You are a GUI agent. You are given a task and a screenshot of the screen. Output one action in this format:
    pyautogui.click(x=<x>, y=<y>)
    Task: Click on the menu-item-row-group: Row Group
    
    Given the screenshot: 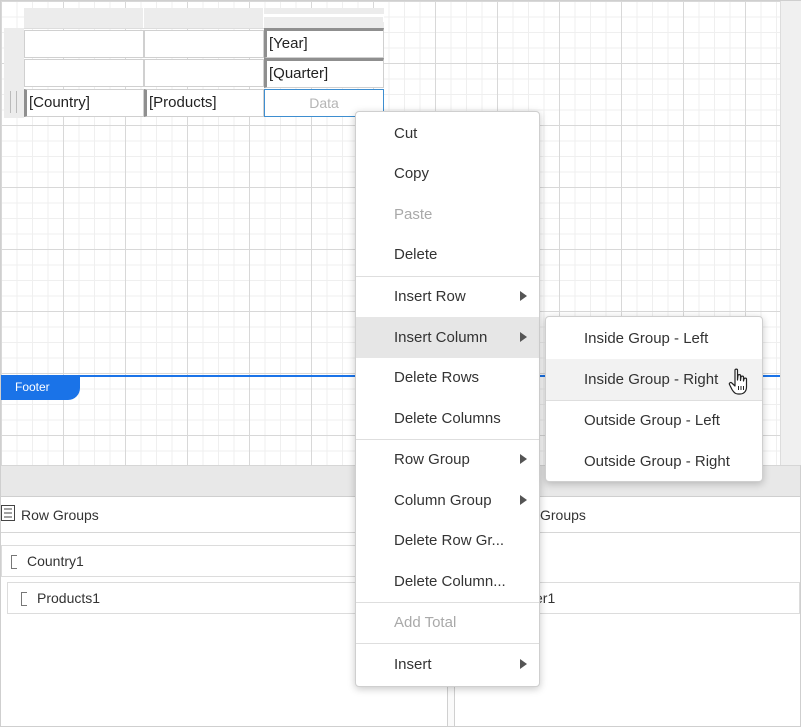 What is the action you would take?
    pyautogui.click(x=447, y=459)
    